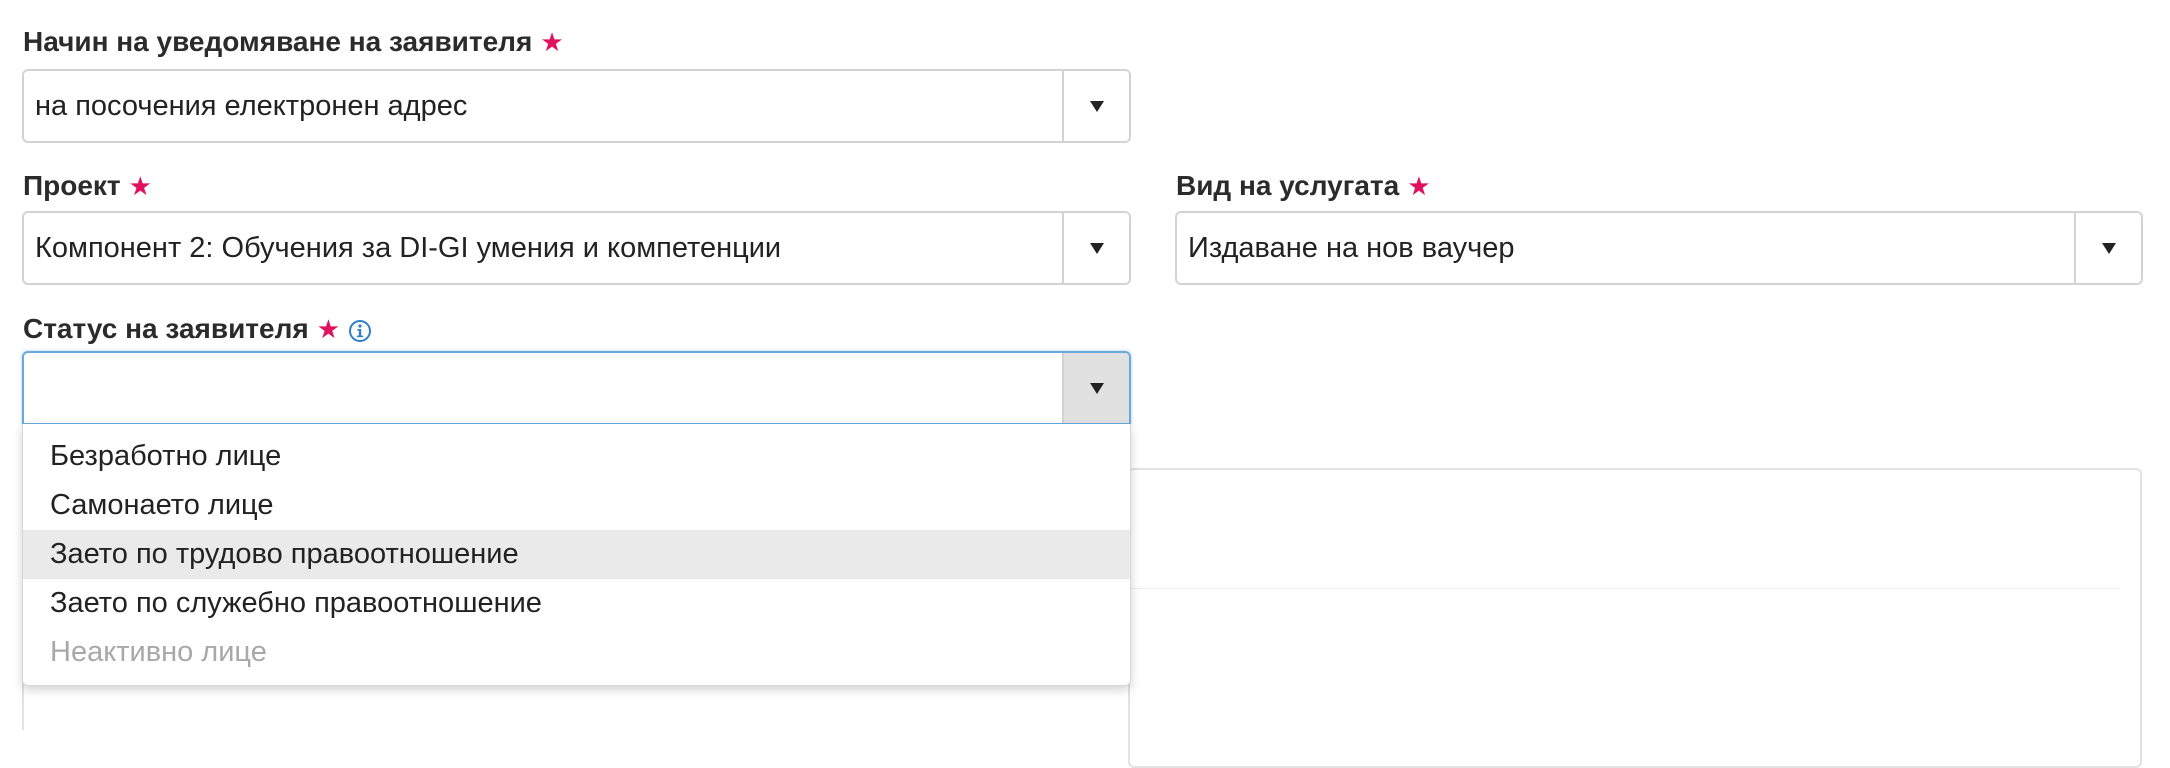 Image resolution: width=2170 pixels, height=768 pixels. I want to click on applicant-status-label-text: Статус на заявителя, so click(166, 328).